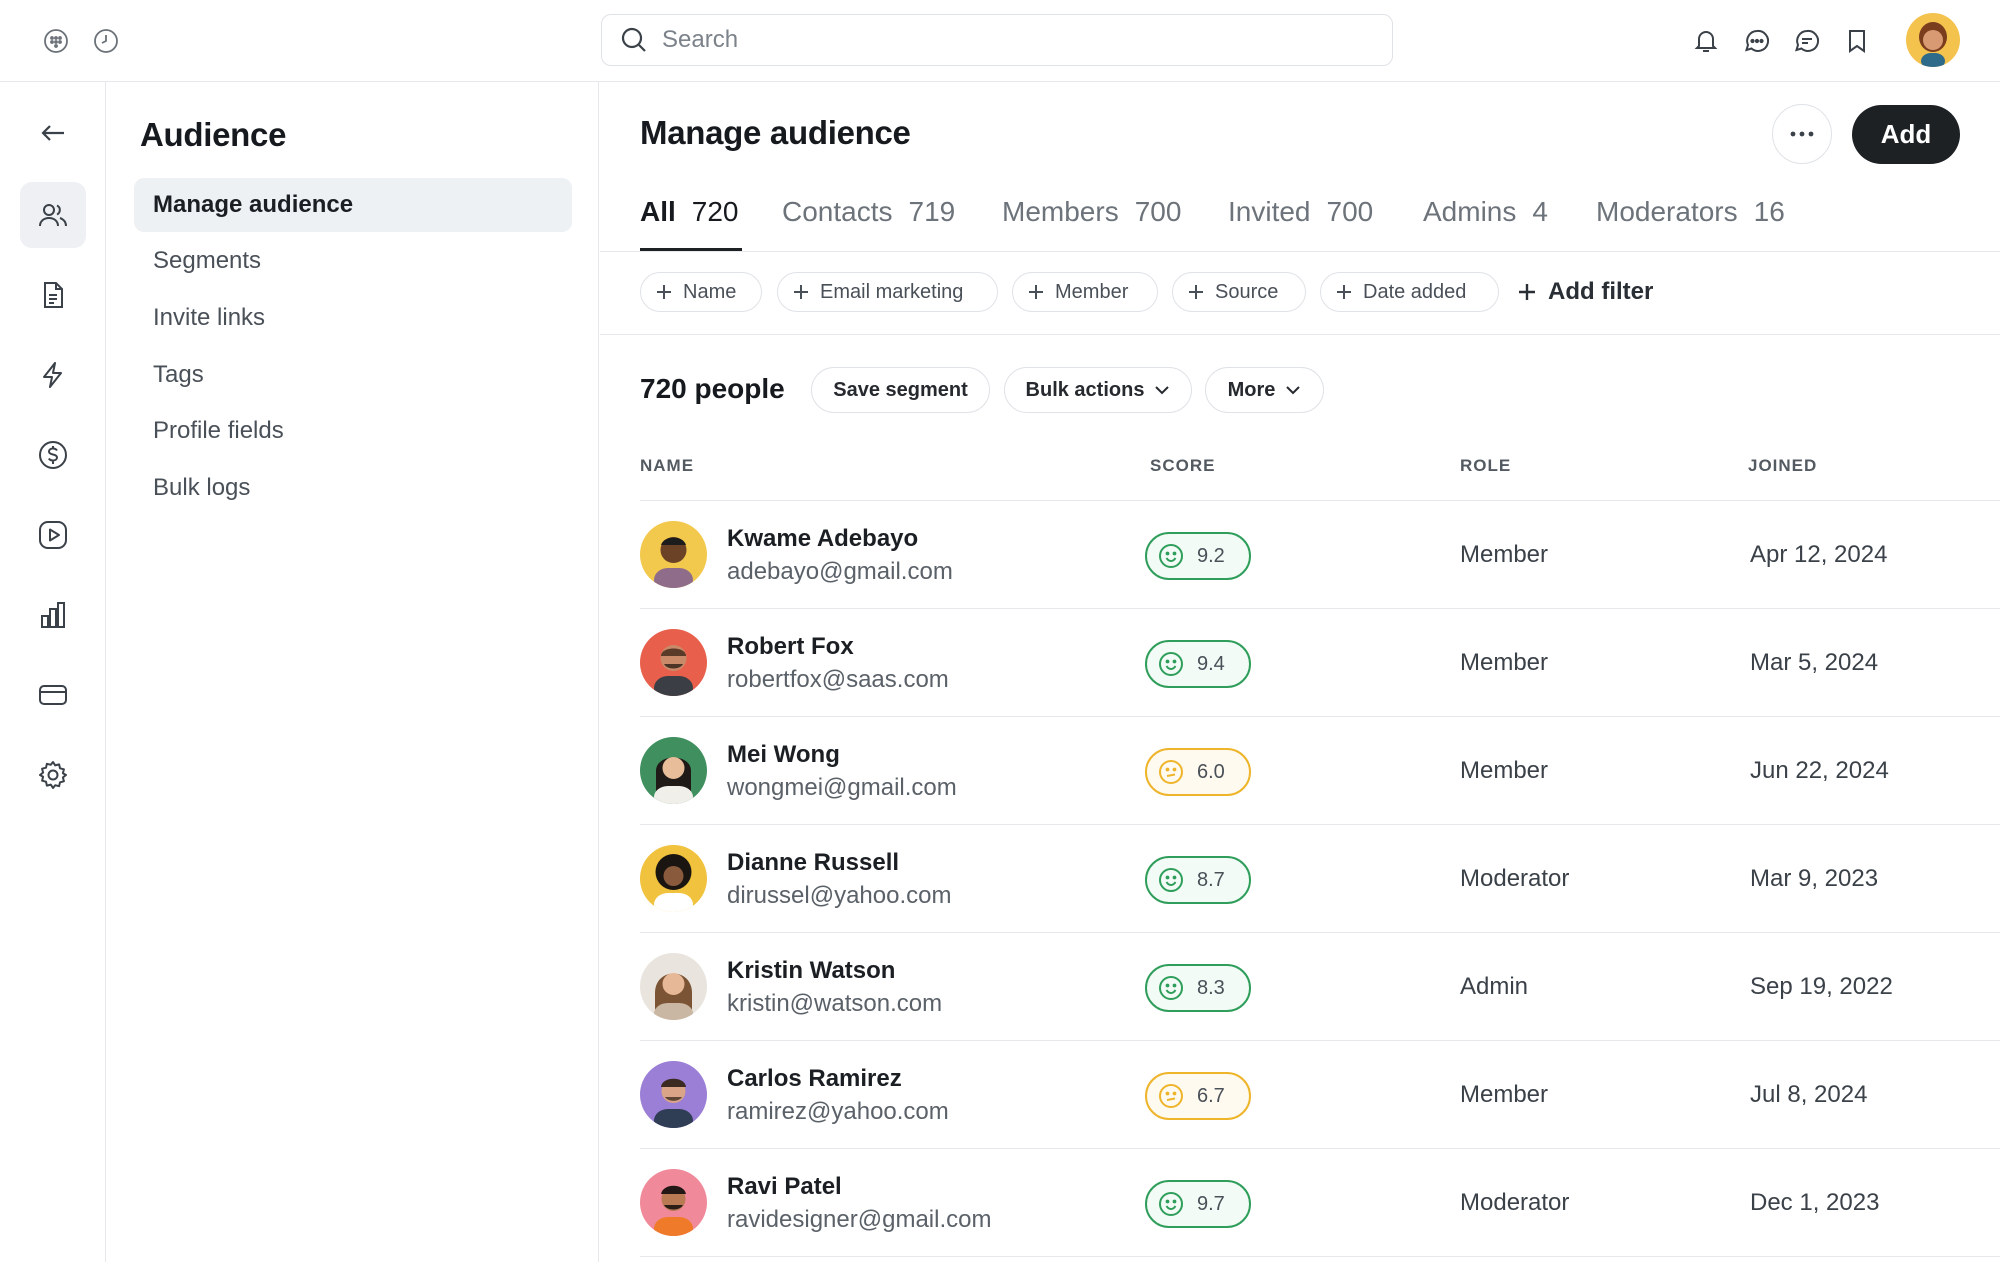 Image resolution: width=2000 pixels, height=1262 pixels. What do you see at coordinates (1182, 466) in the screenshot?
I see `column-header-score: SCORE` at bounding box center [1182, 466].